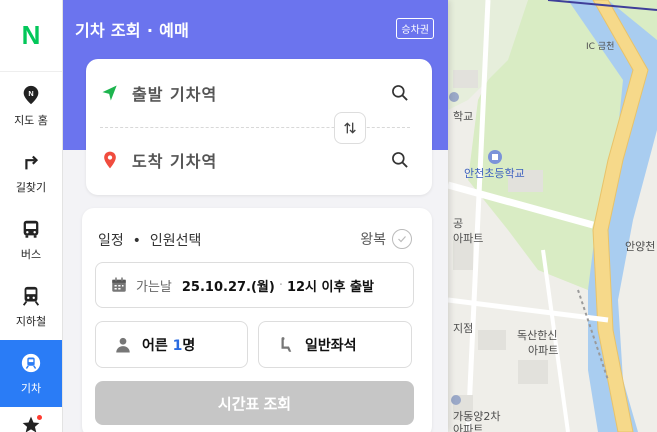 This screenshot has height=432, width=657. I want to click on calendar-icon, so click(119, 284).